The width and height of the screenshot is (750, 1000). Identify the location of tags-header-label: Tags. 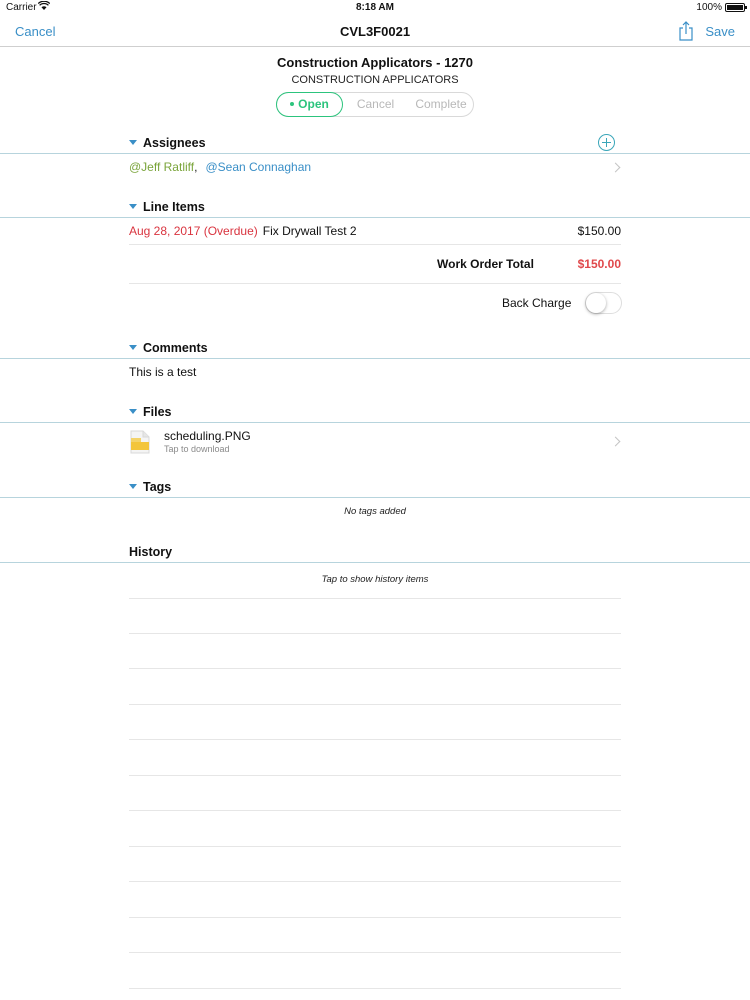
(157, 487).